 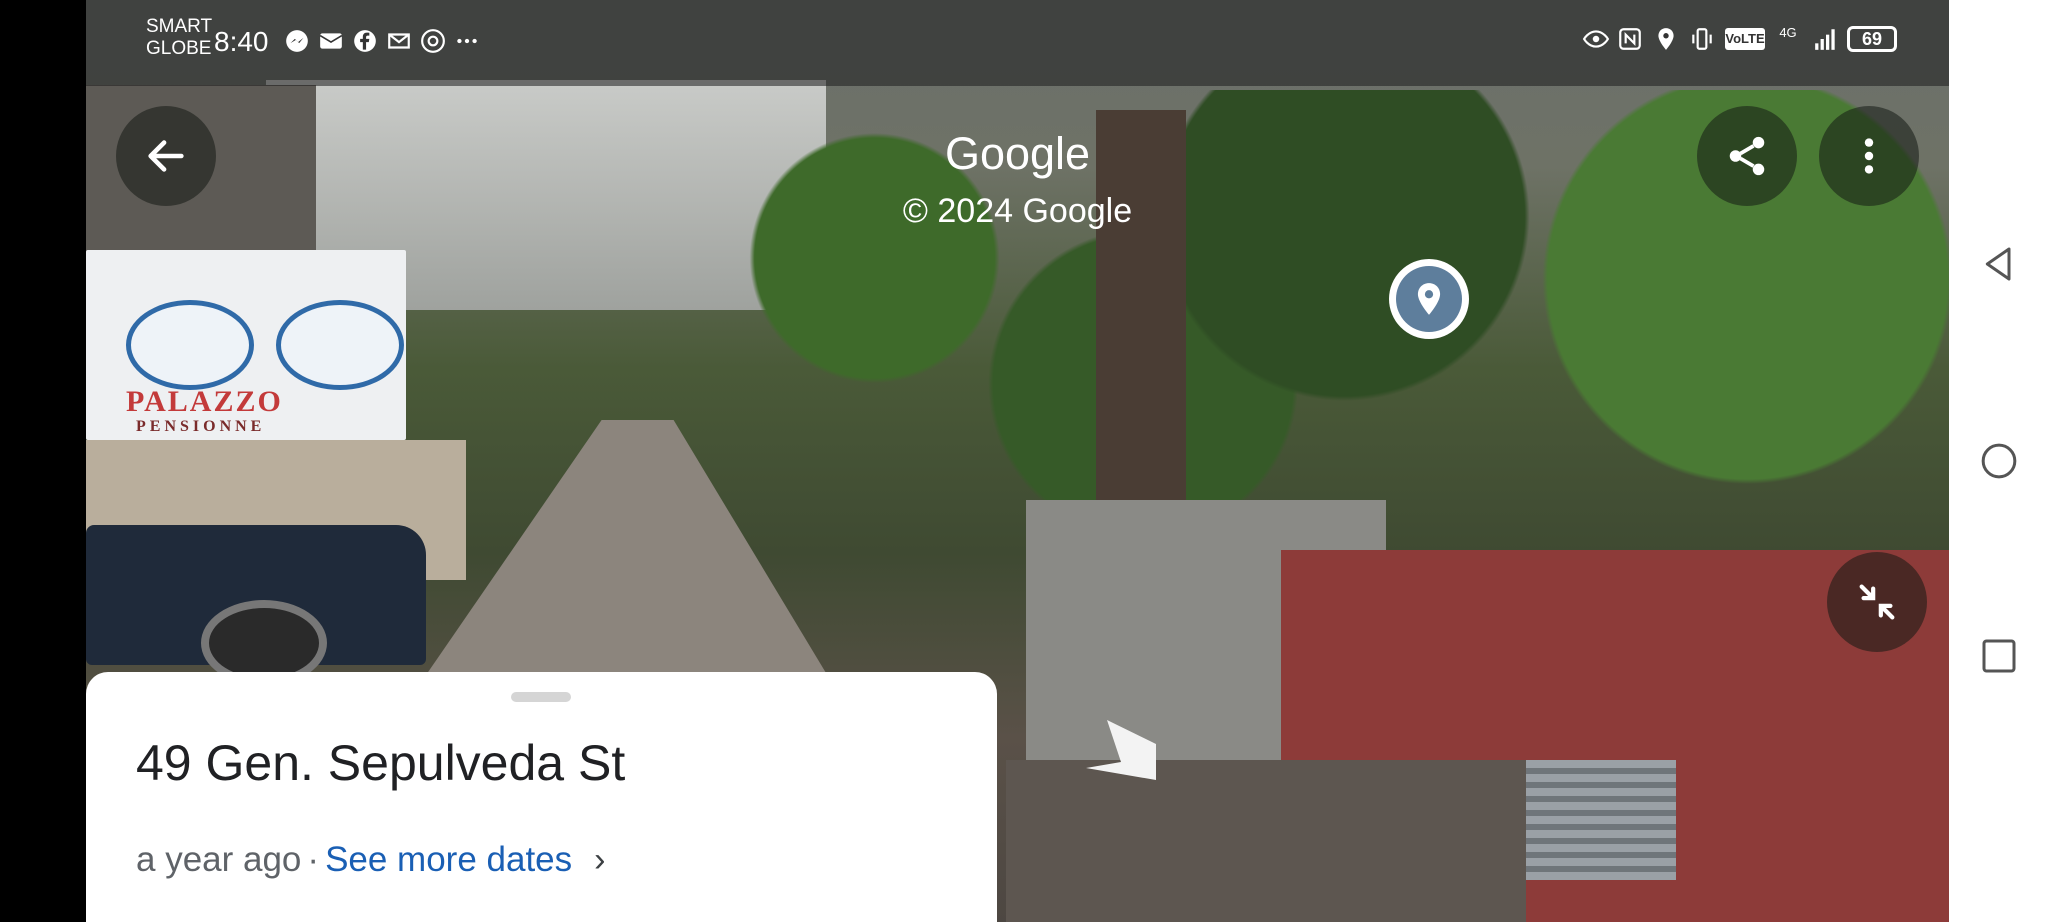 I want to click on location-icon, so click(x=1666, y=39).